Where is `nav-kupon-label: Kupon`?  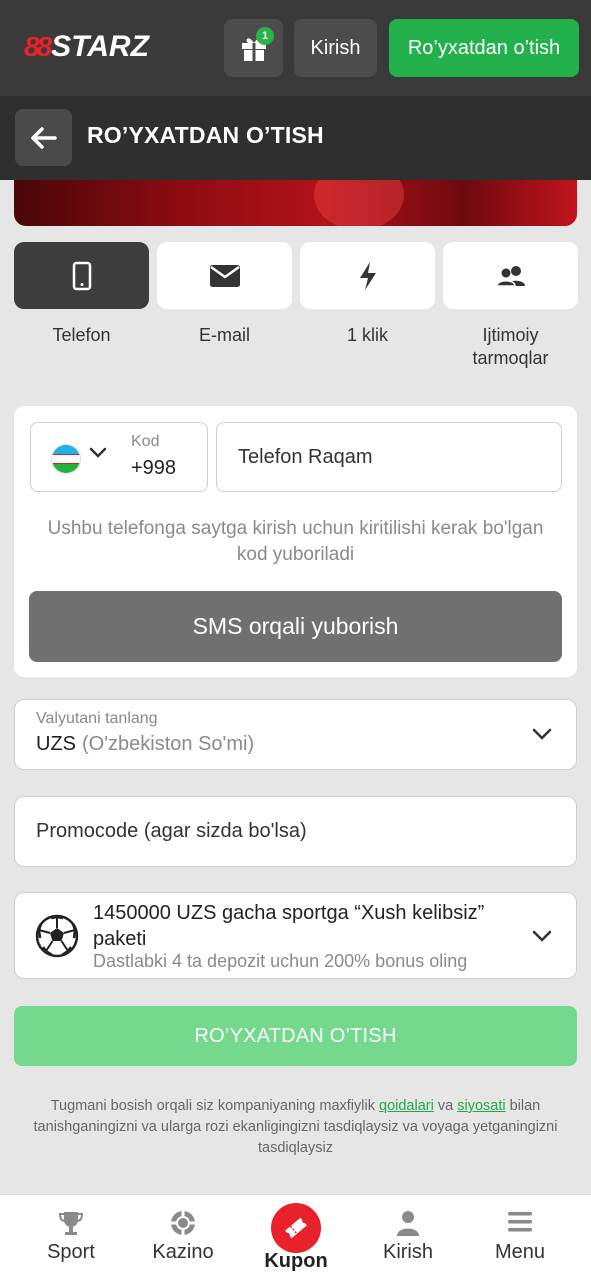
nav-kupon-label: Kupon is located at coordinates (296, 1261).